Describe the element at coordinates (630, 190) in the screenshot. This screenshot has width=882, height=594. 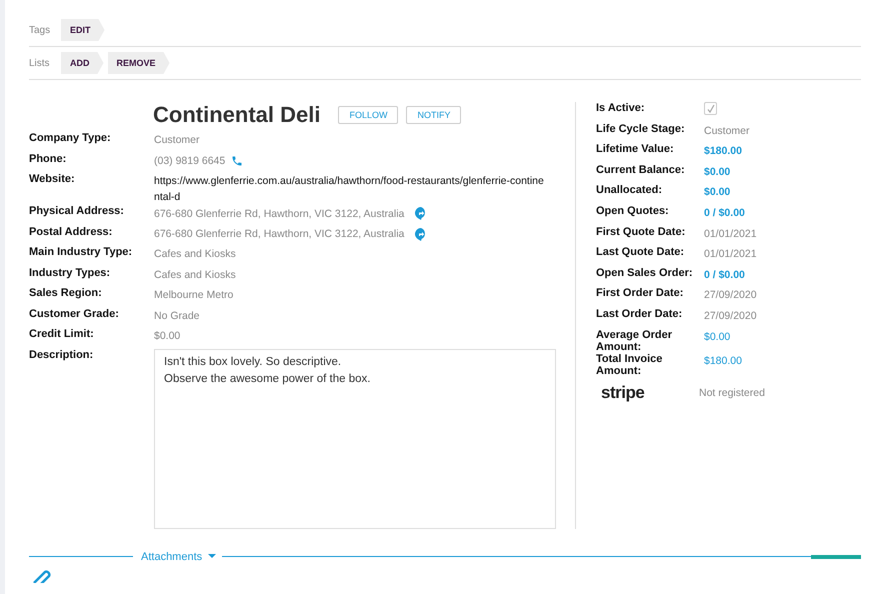
I see `summary-label: Unallocated:` at that location.